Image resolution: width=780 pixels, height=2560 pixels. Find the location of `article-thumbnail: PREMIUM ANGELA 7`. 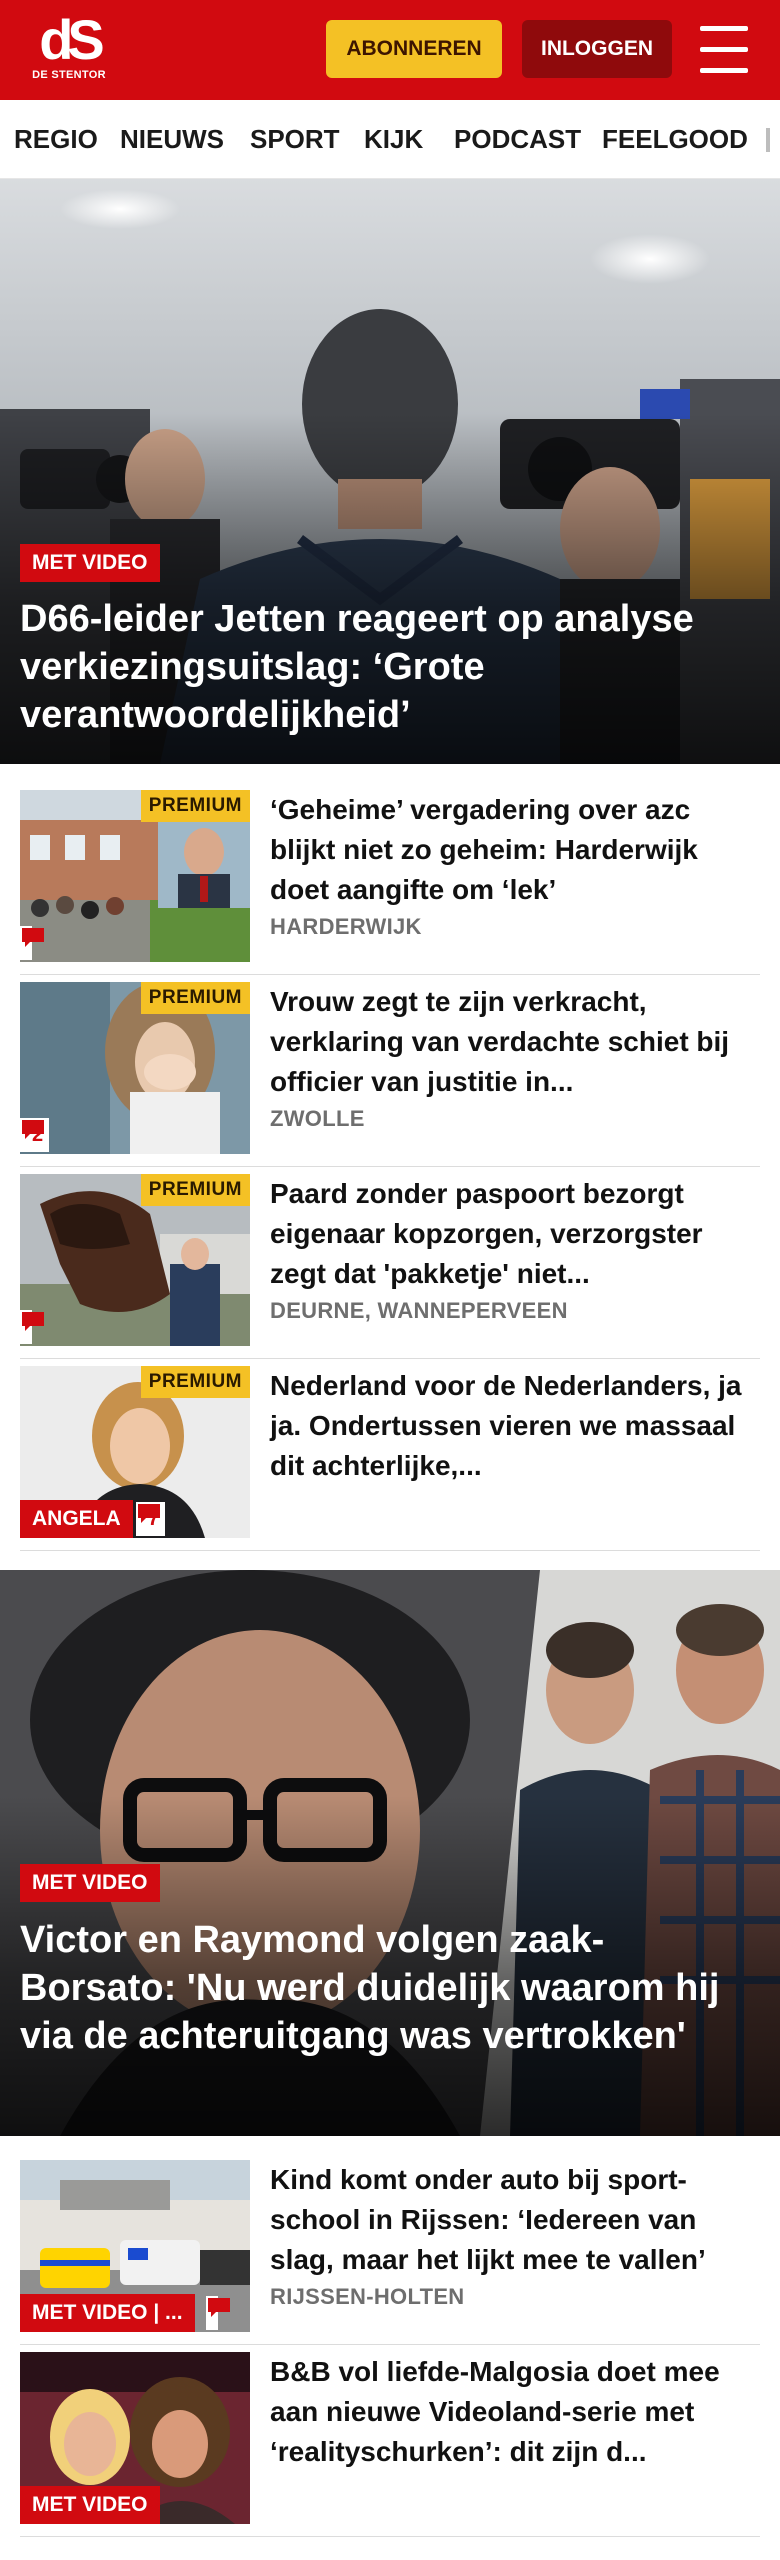

article-thumbnail: PREMIUM ANGELA 7 is located at coordinates (135, 1452).